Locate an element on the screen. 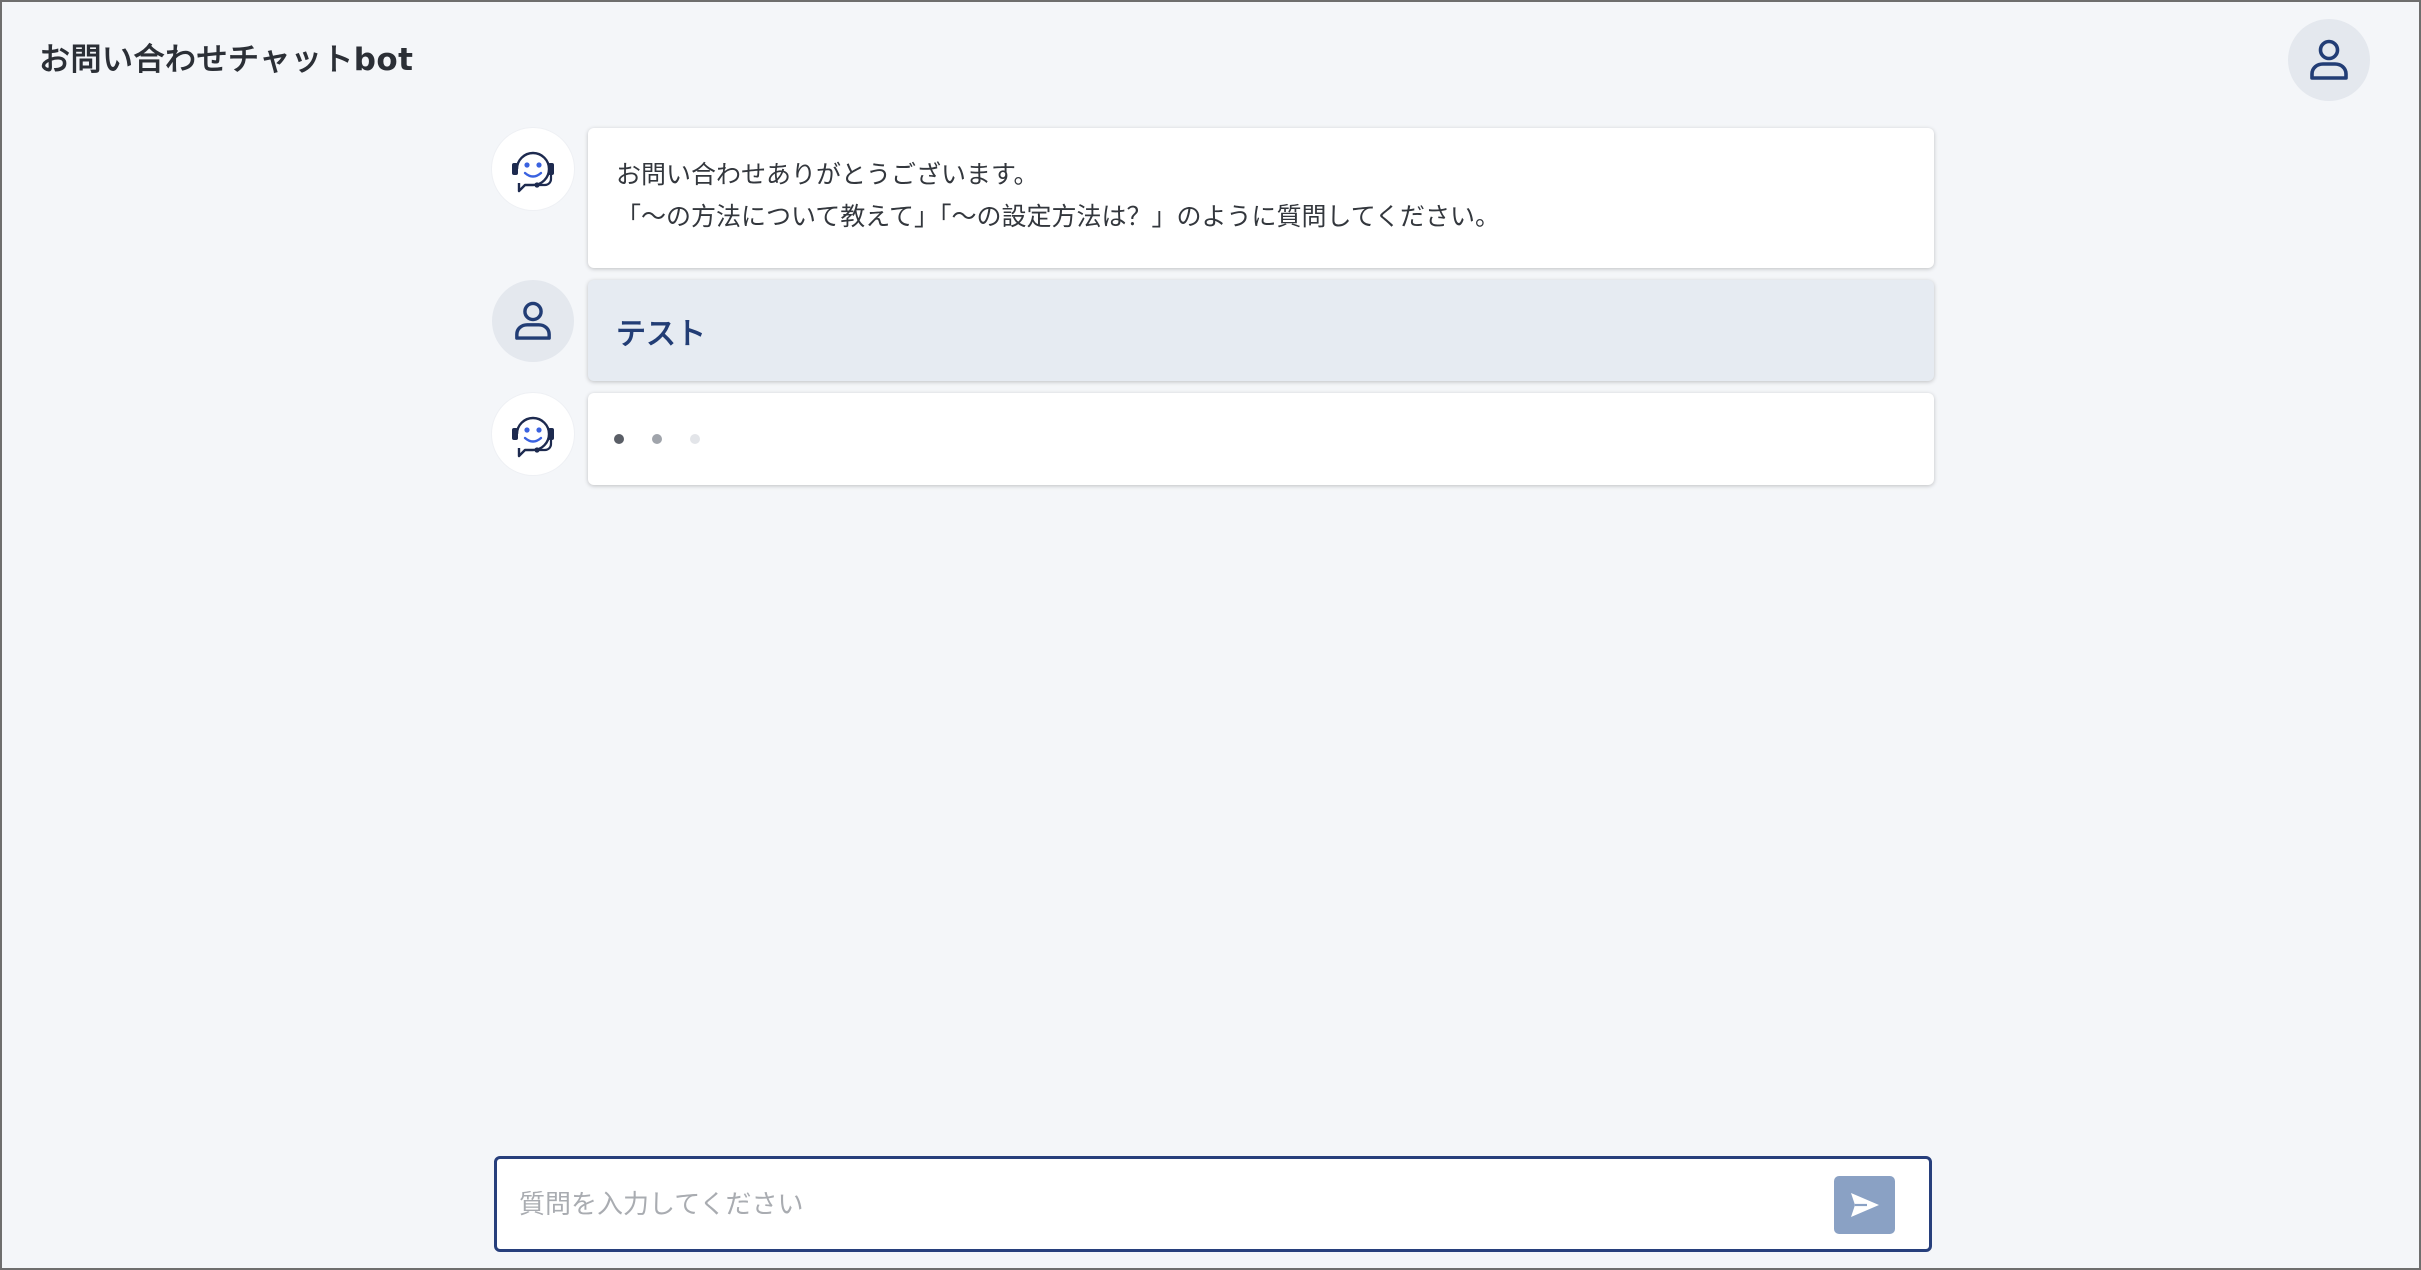 The width and height of the screenshot is (2421, 1270). account-button is located at coordinates (2329, 60).